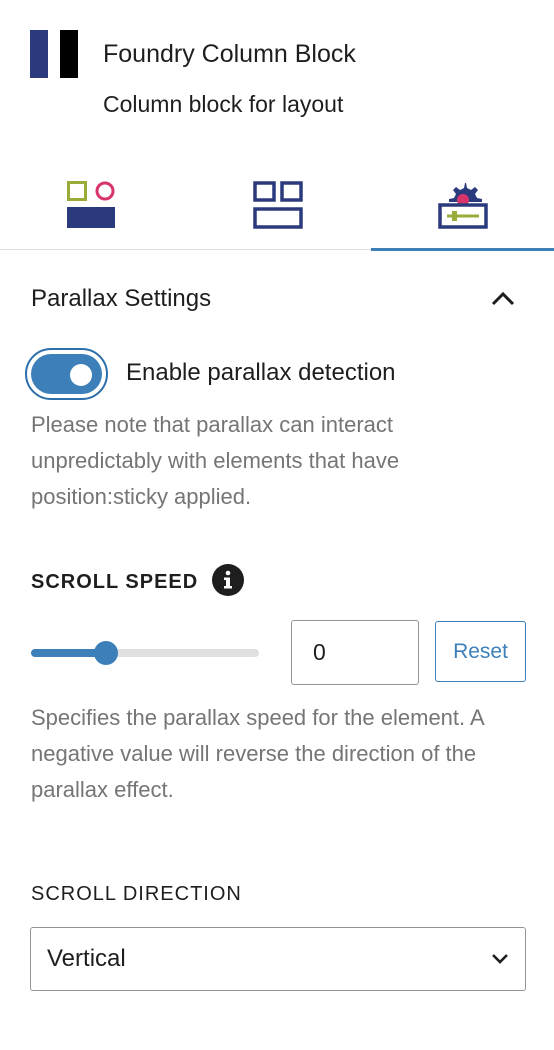 Image resolution: width=554 pixels, height=1050 pixels. Describe the element at coordinates (54, 54) in the screenshot. I see `column-block-icon` at that location.